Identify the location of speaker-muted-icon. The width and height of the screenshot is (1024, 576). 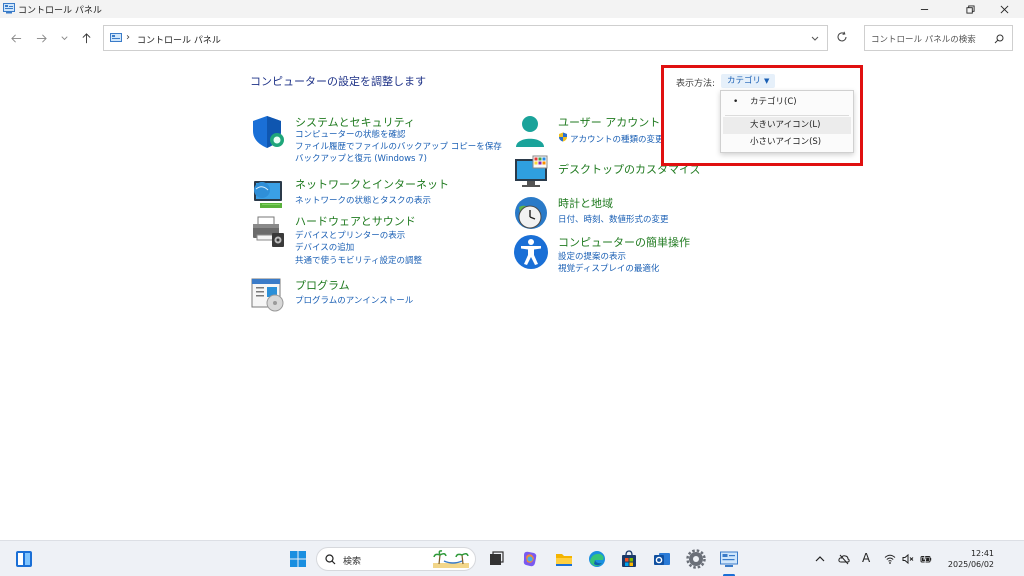
(908, 559).